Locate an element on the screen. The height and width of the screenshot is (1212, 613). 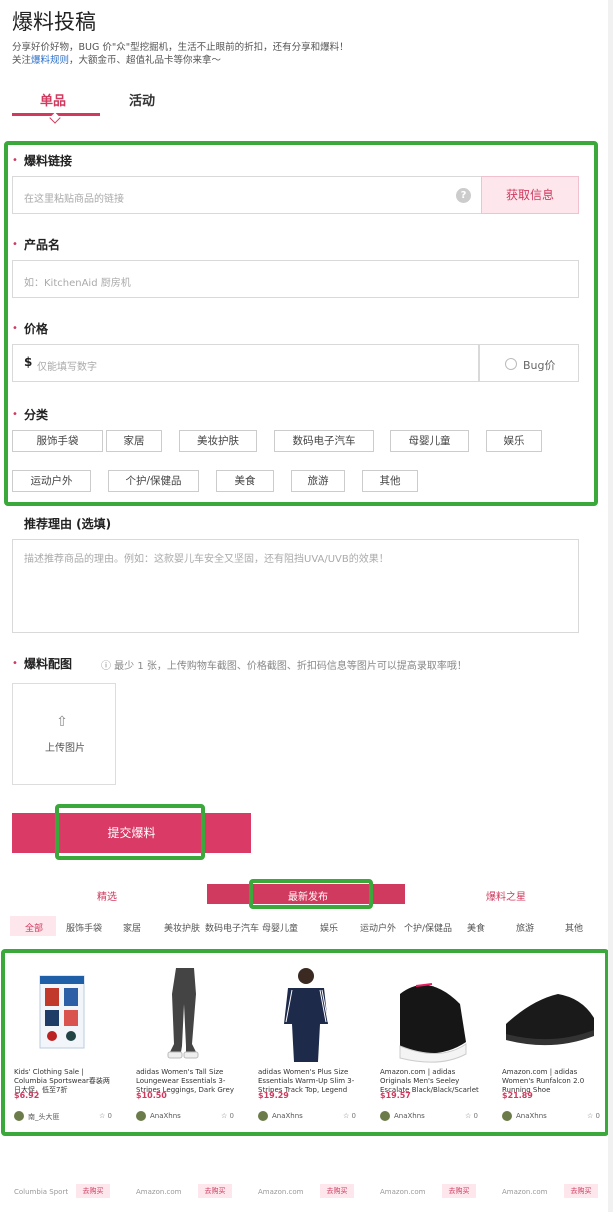
feed-category: 个护/保健品 is located at coordinates (428, 927).